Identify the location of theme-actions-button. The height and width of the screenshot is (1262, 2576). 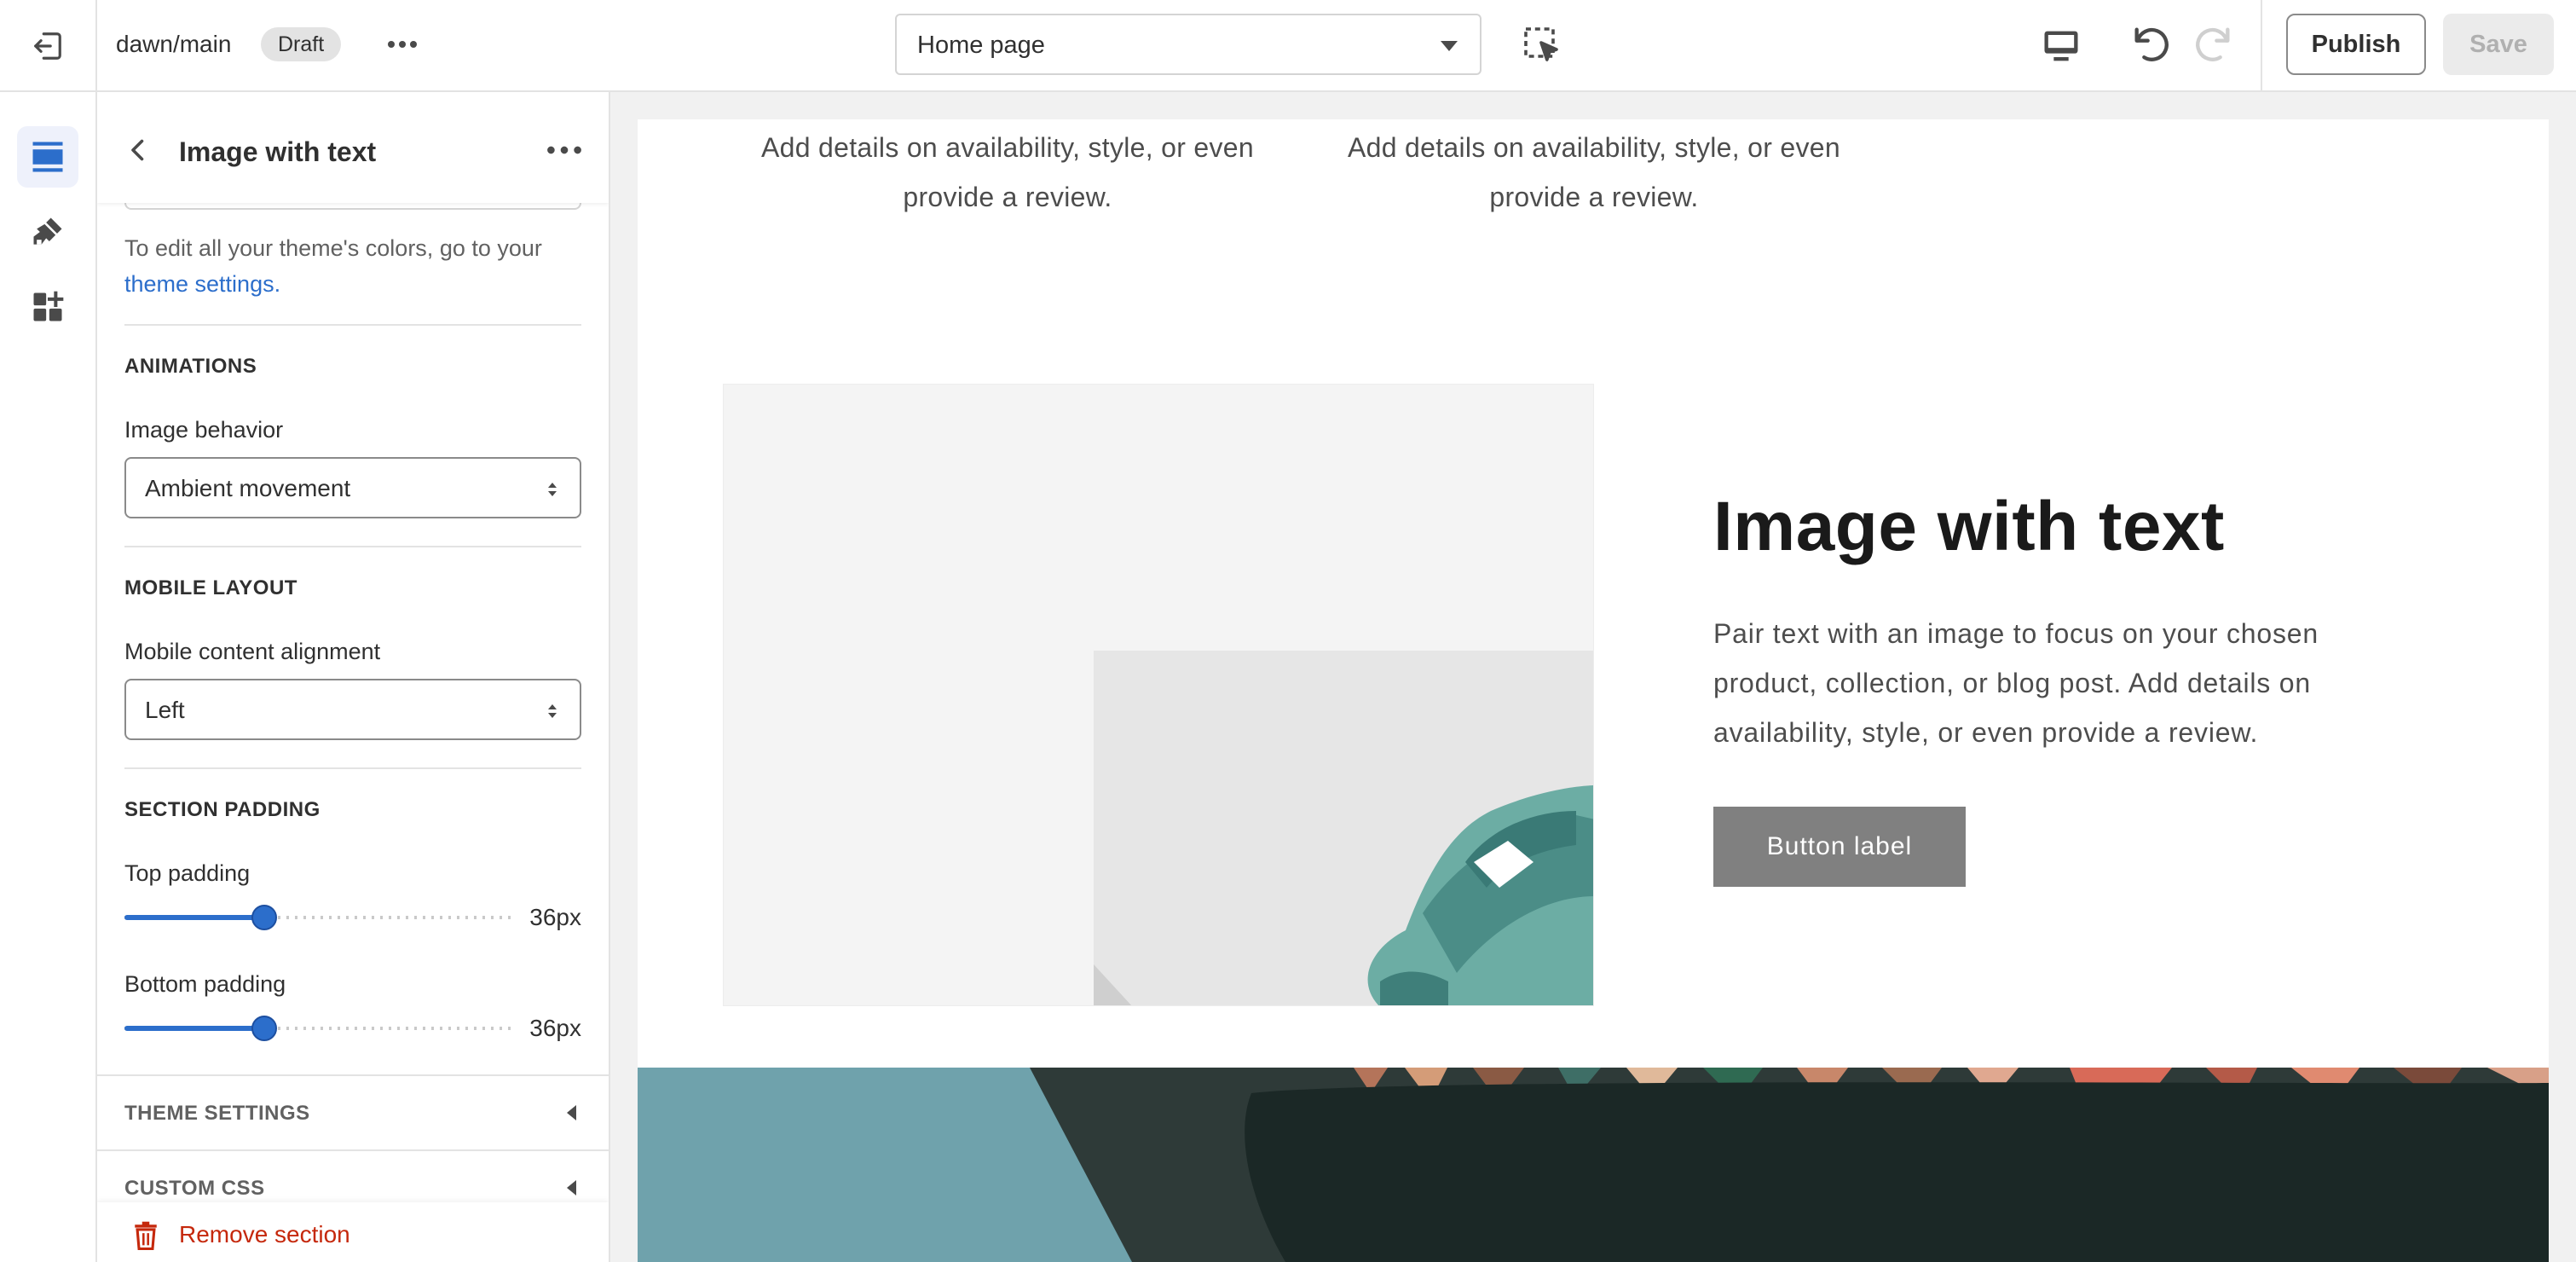
(402, 44).